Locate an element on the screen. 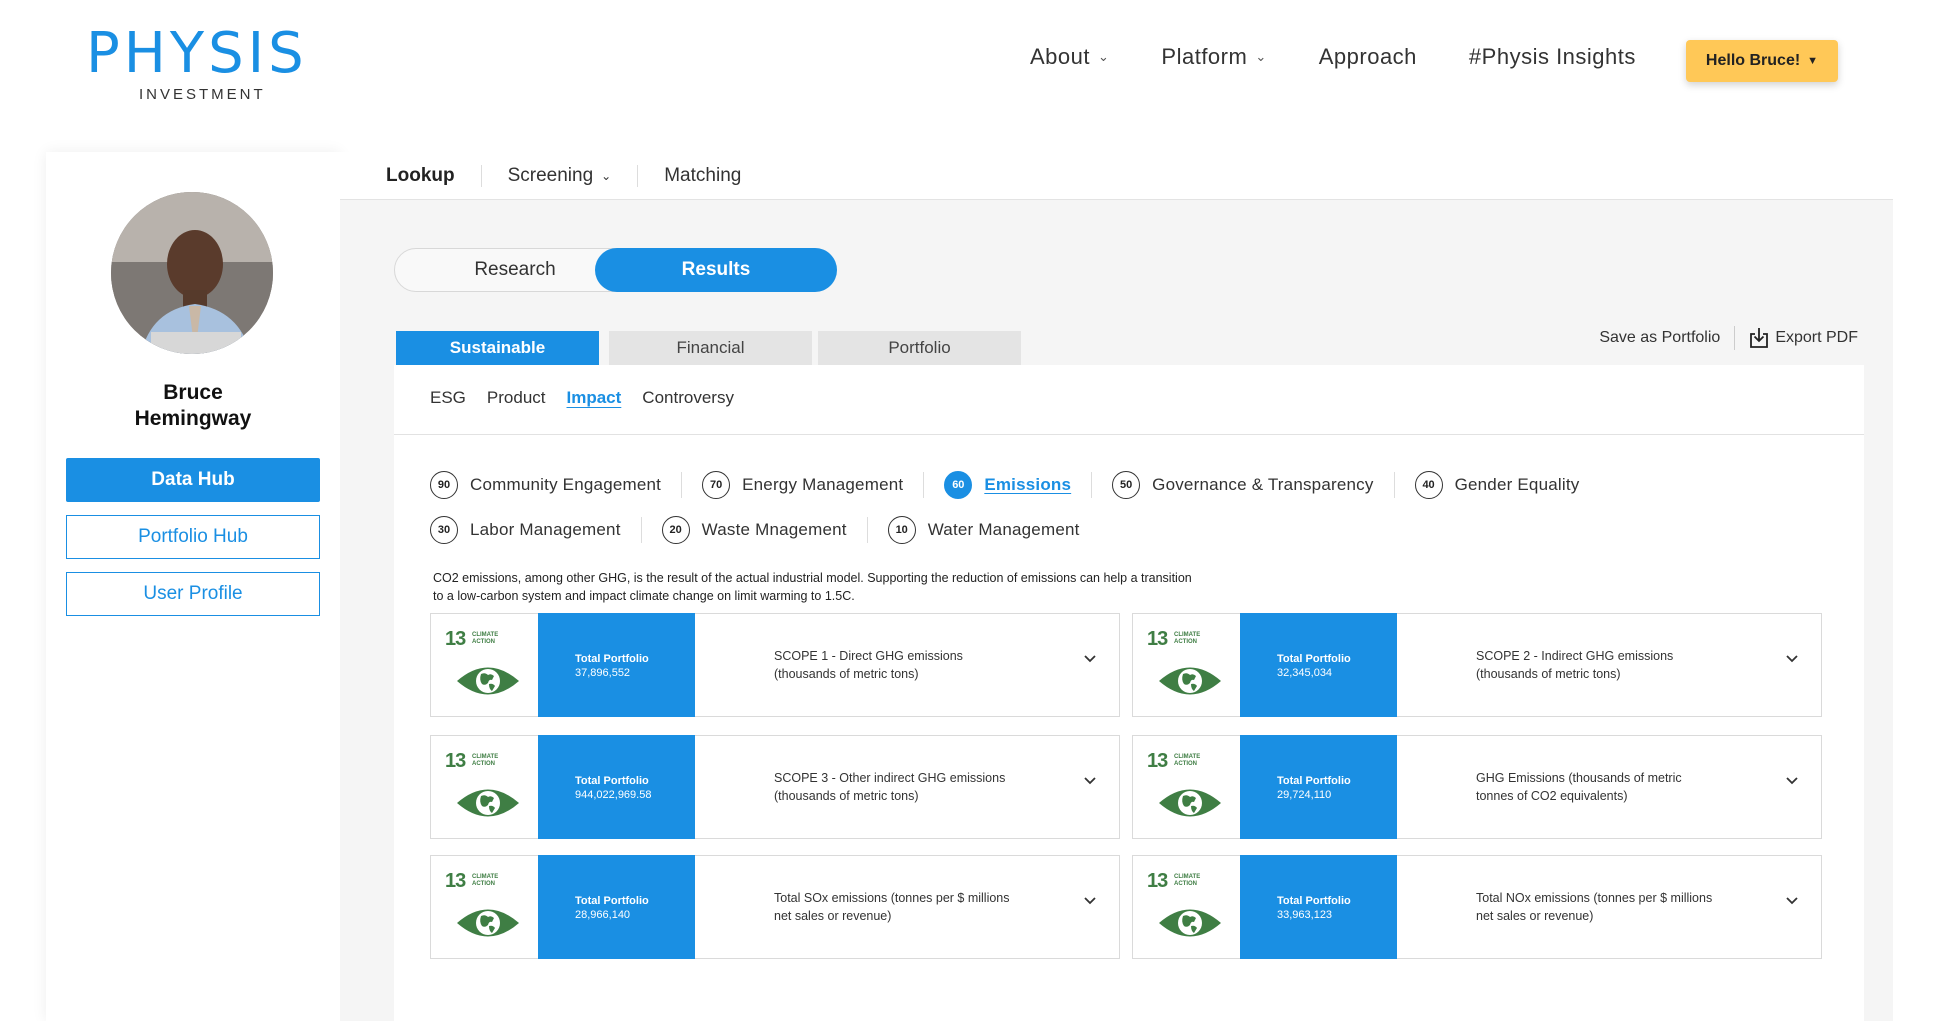 This screenshot has height=1021, width=1933. tab-screening: Screening ⌄ is located at coordinates (573, 175).